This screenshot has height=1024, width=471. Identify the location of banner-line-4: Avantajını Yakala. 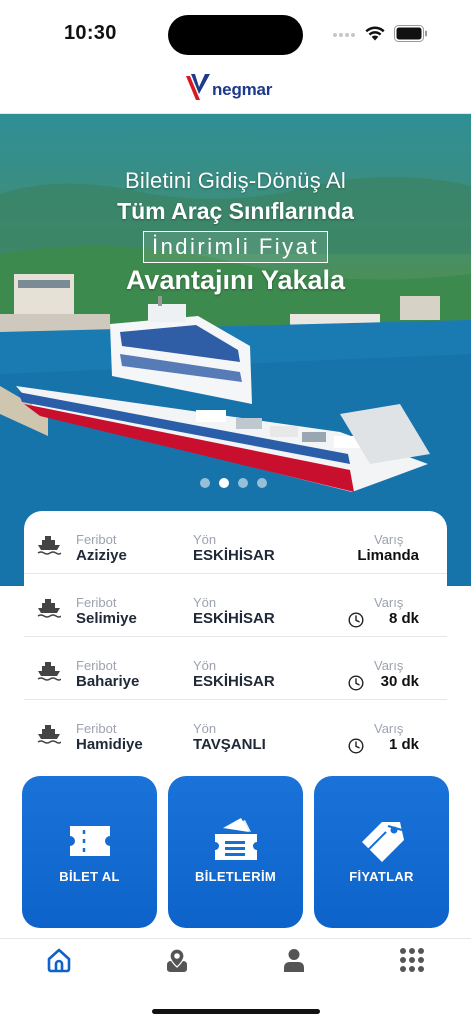
(235, 280).